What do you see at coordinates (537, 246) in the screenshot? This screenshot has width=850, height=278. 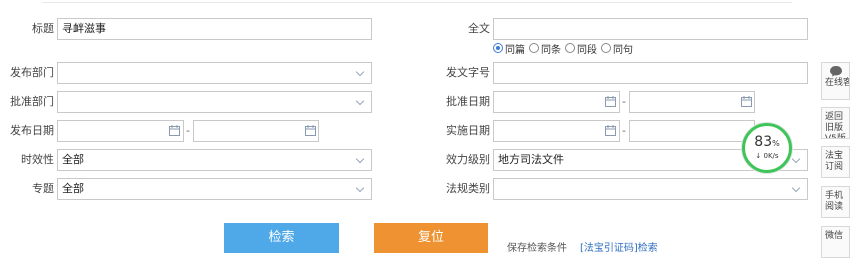 I see `save-search-link: 保存检索条件` at bounding box center [537, 246].